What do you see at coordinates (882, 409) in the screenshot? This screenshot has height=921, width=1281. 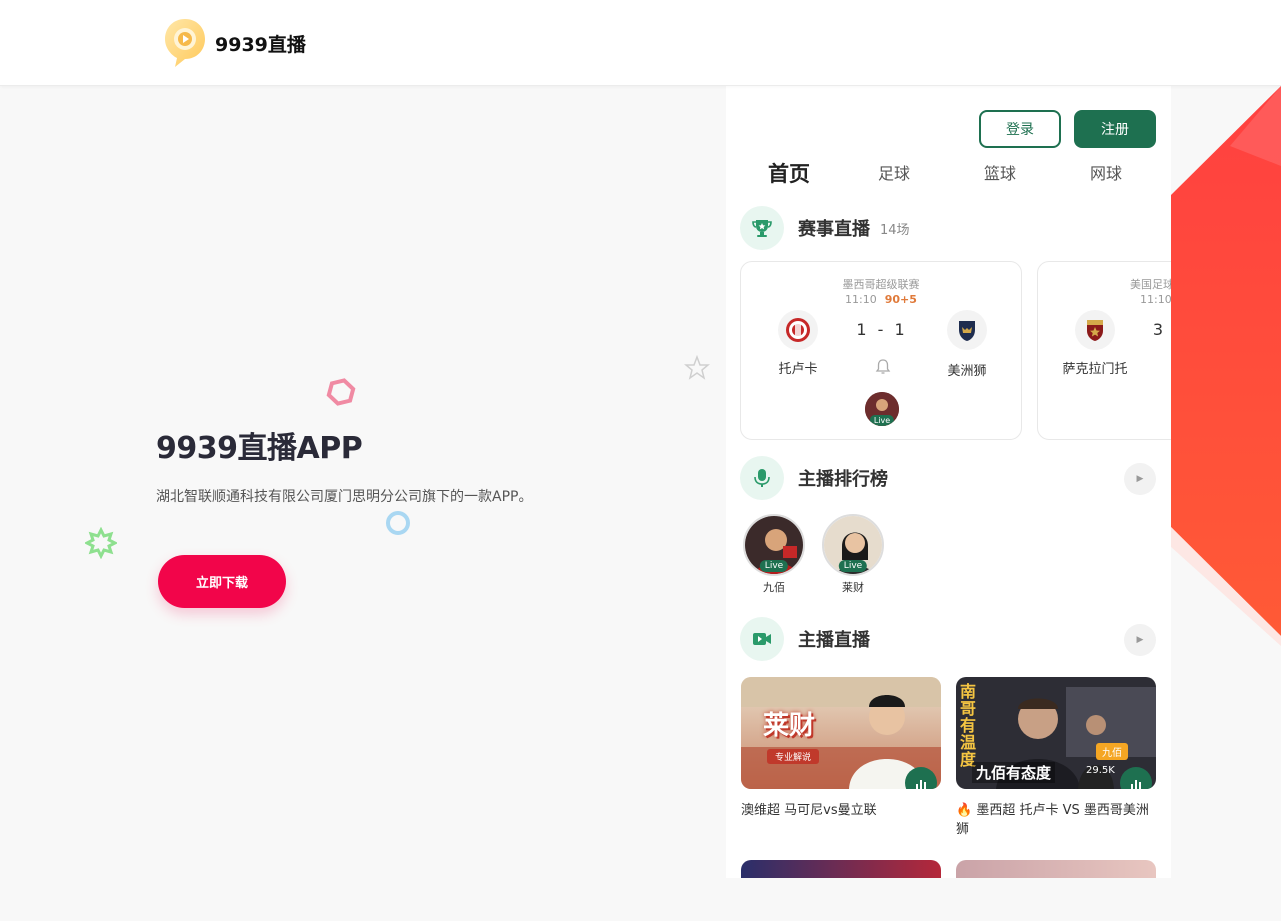 I see `commentator-avatar: Live` at bounding box center [882, 409].